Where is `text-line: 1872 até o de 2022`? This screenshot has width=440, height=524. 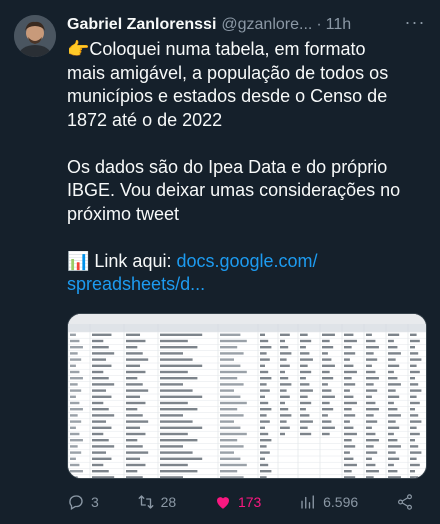
text-line: 1872 até o de 2022 is located at coordinates (145, 119).